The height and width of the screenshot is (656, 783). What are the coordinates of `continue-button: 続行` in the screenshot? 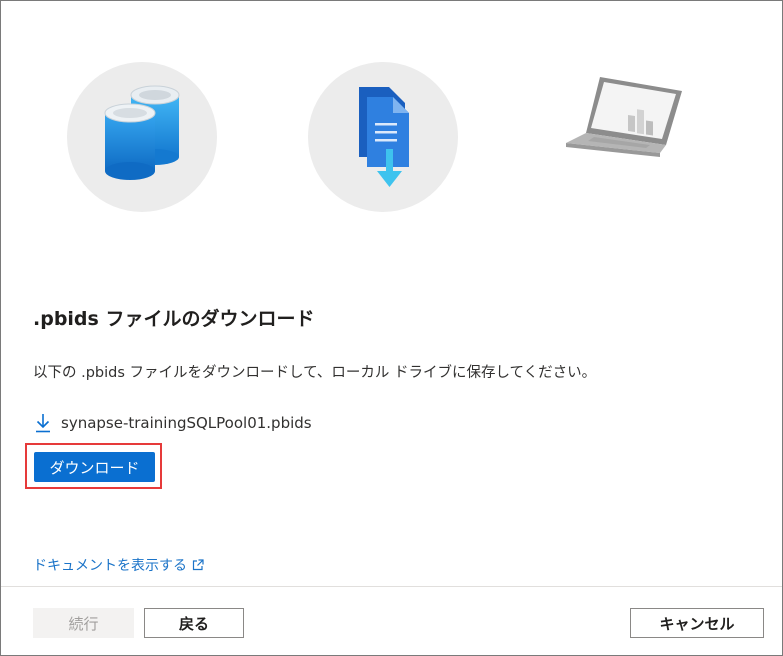 It's located at (83, 623).